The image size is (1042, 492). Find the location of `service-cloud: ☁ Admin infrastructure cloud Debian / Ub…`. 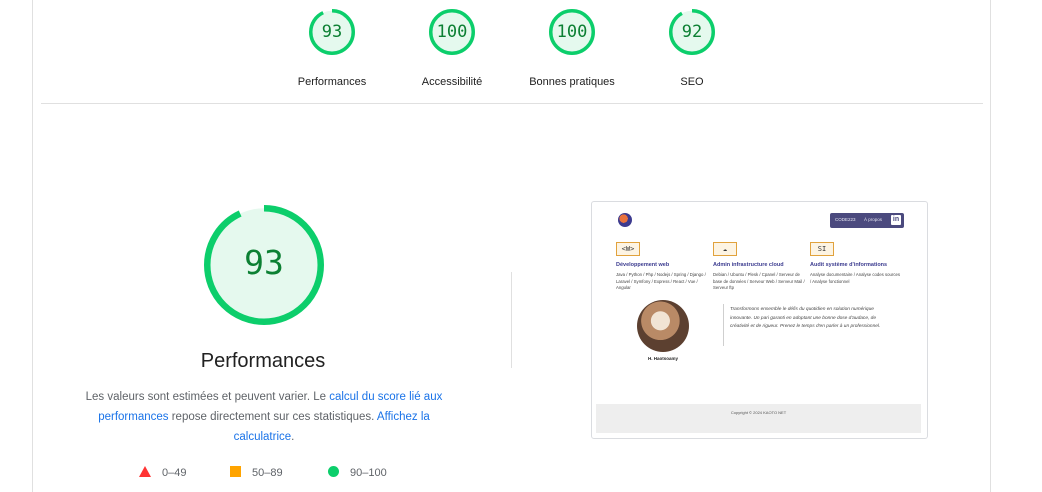

service-cloud: ☁ Admin infrastructure cloud Debian / Ub… is located at coordinates (759, 267).